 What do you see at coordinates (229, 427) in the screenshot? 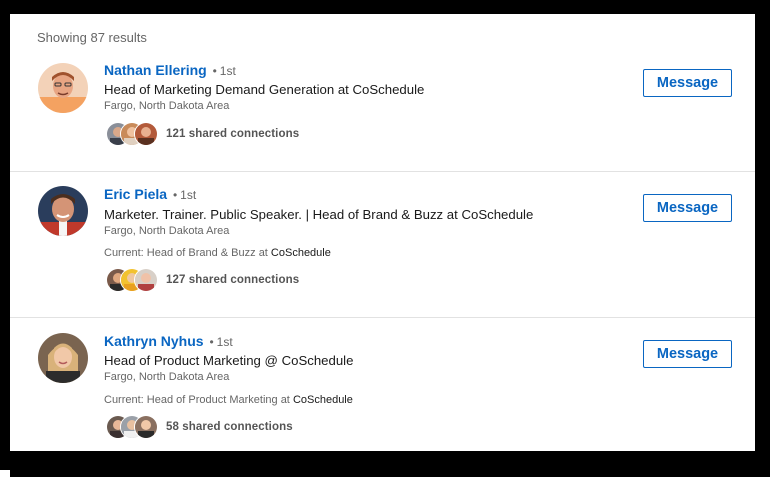
I see `shared-connections-count: 58 shared connections` at bounding box center [229, 427].